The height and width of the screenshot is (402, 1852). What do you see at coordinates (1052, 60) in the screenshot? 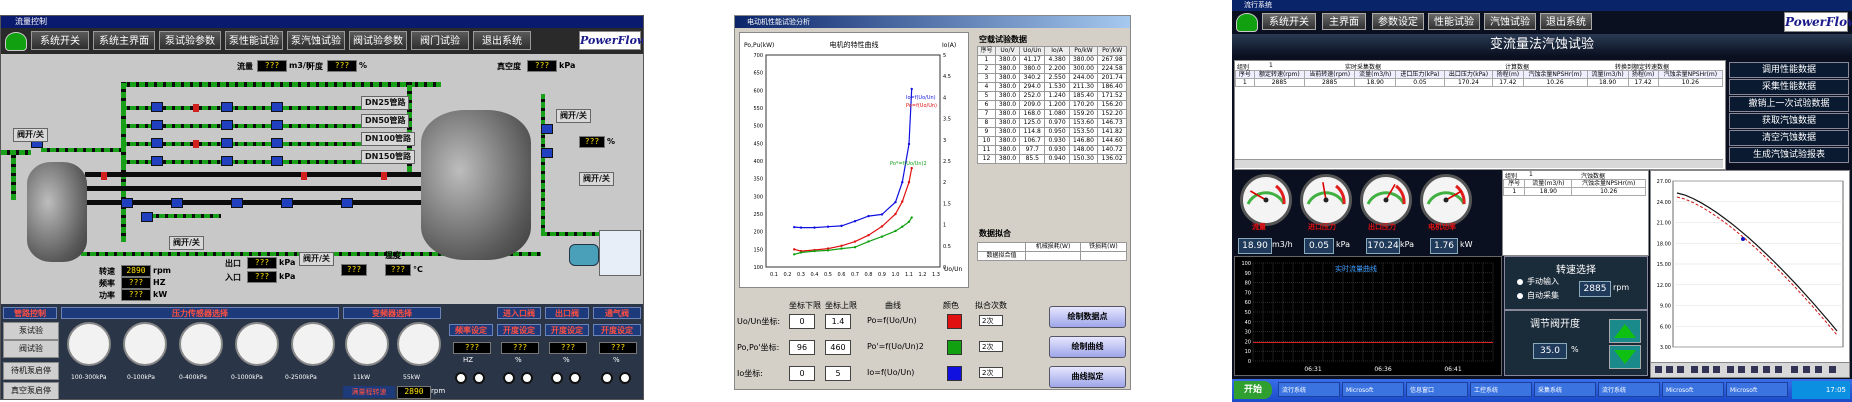
I see `table-row: 1 380.0 41.17 4.380 380.00 267.98` at bounding box center [1052, 60].